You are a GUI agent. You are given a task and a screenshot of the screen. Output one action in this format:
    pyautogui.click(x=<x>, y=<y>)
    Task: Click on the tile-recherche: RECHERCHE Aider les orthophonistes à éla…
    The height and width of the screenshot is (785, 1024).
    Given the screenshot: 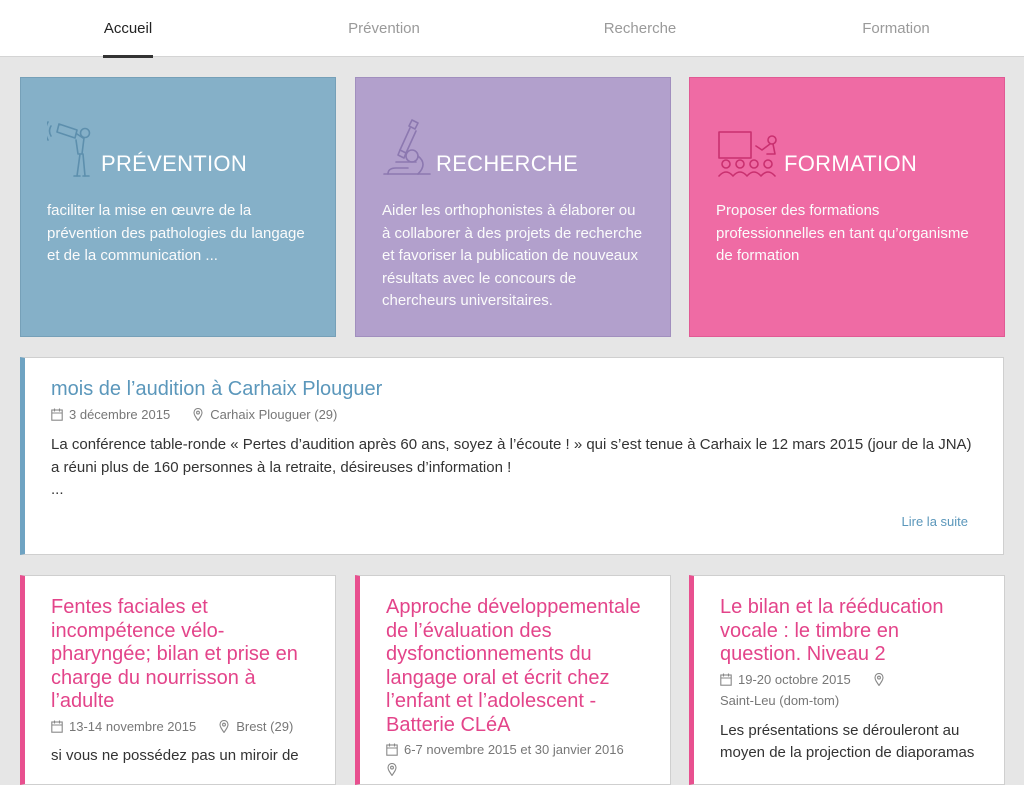 What is the action you would take?
    pyautogui.click(x=513, y=207)
    